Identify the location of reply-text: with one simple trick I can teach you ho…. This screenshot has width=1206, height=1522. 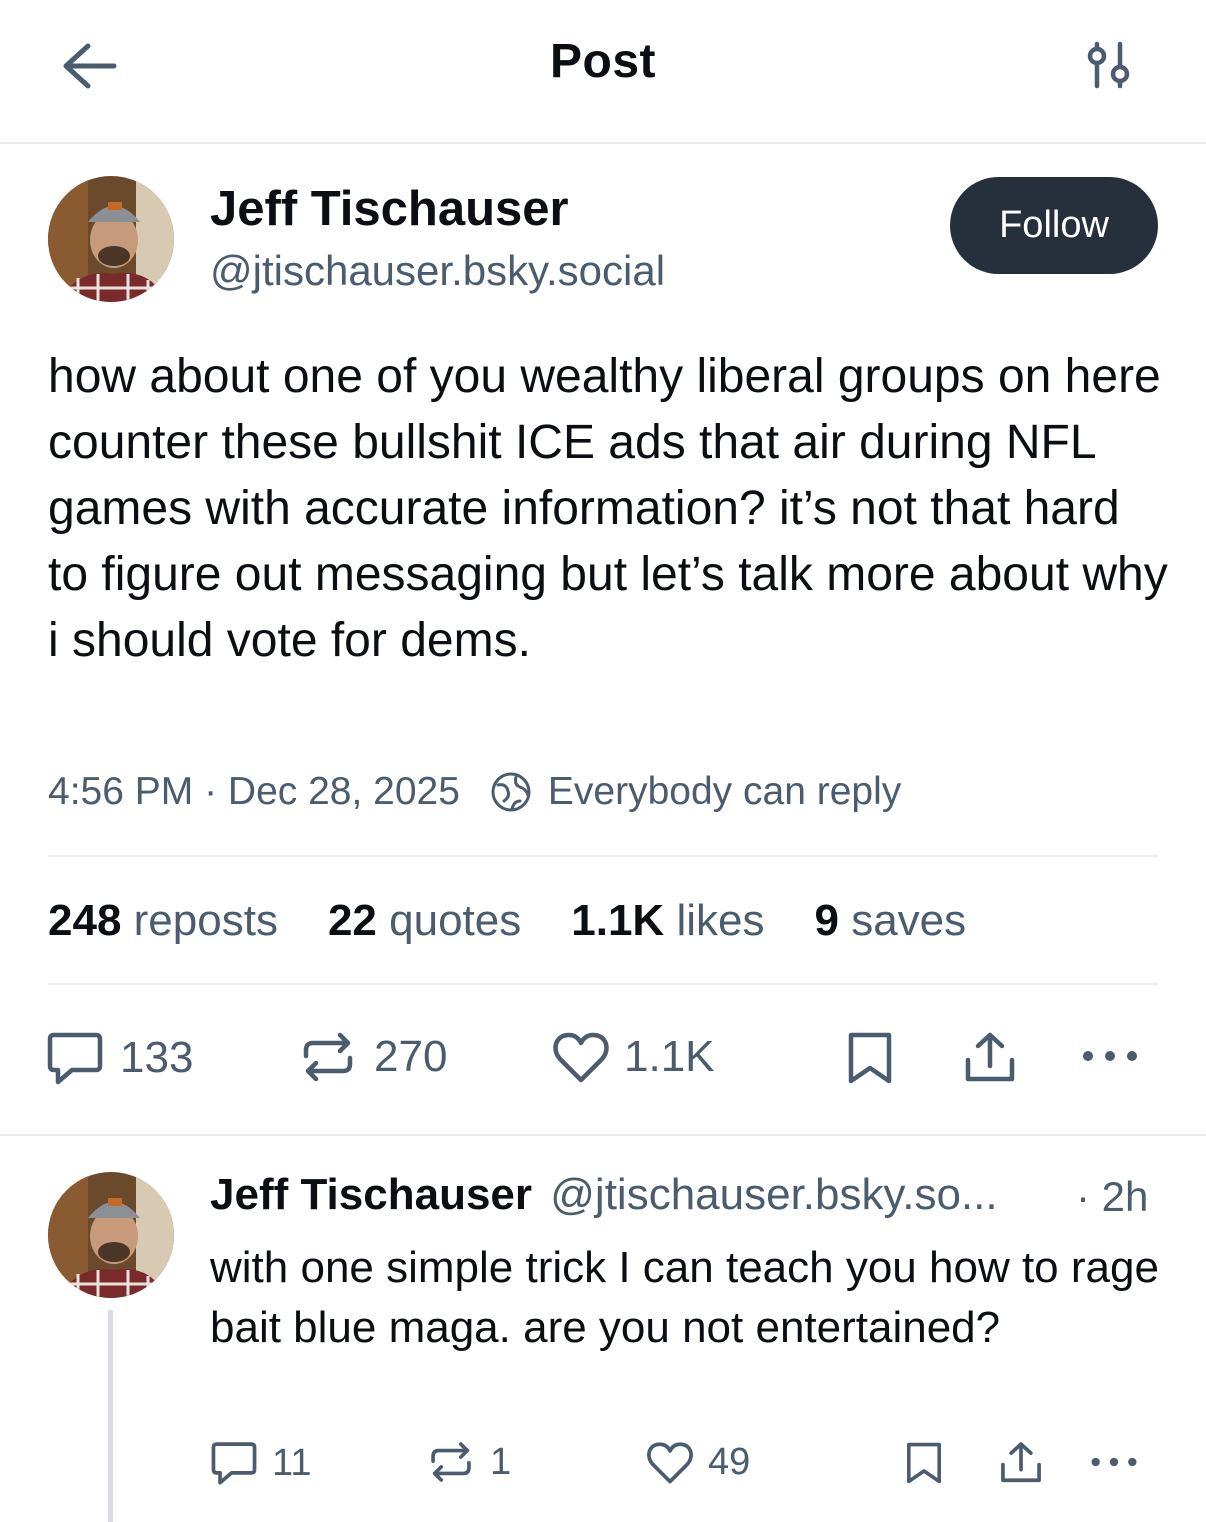
(684, 1297).